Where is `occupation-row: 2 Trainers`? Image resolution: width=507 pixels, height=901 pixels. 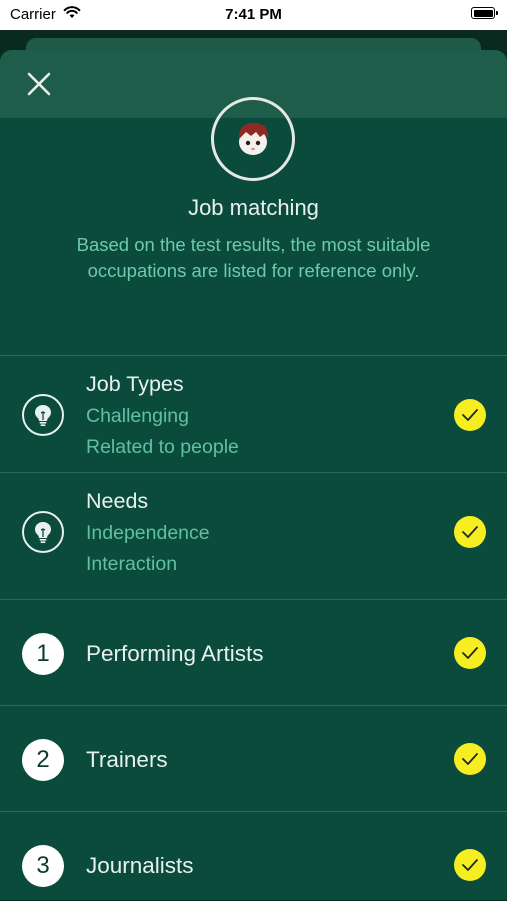 occupation-row: 2 Trainers is located at coordinates (253, 758).